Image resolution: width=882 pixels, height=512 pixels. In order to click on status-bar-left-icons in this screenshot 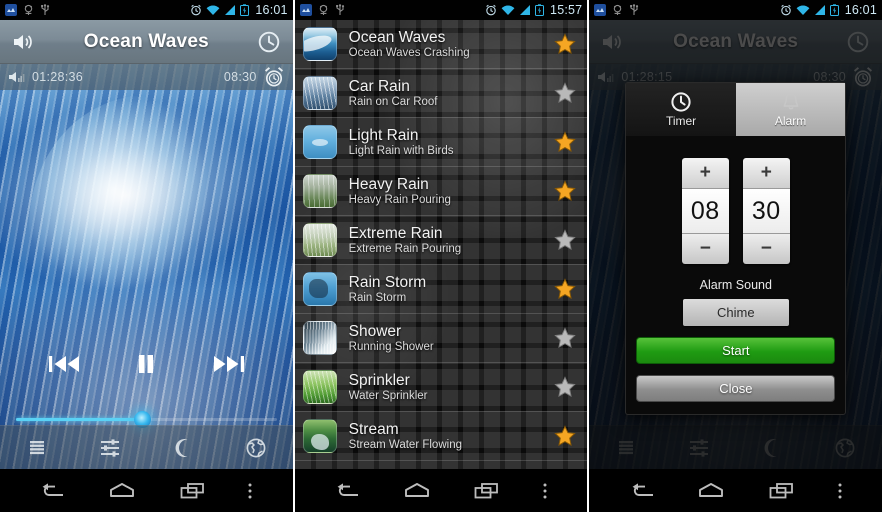, I will do `click(27, 10)`.